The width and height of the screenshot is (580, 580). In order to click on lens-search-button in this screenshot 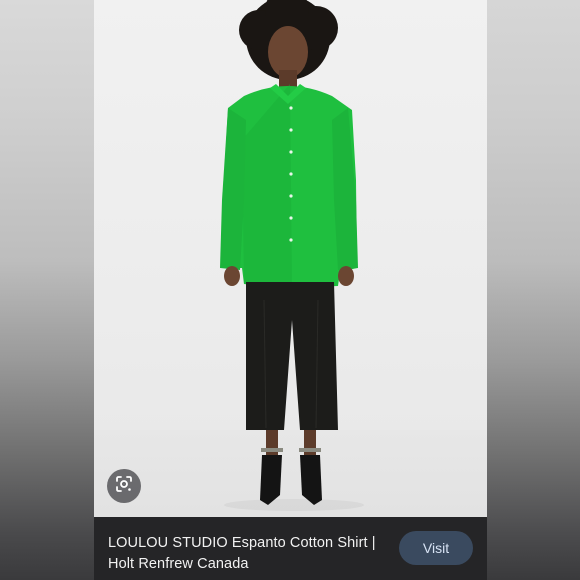, I will do `click(124, 486)`.